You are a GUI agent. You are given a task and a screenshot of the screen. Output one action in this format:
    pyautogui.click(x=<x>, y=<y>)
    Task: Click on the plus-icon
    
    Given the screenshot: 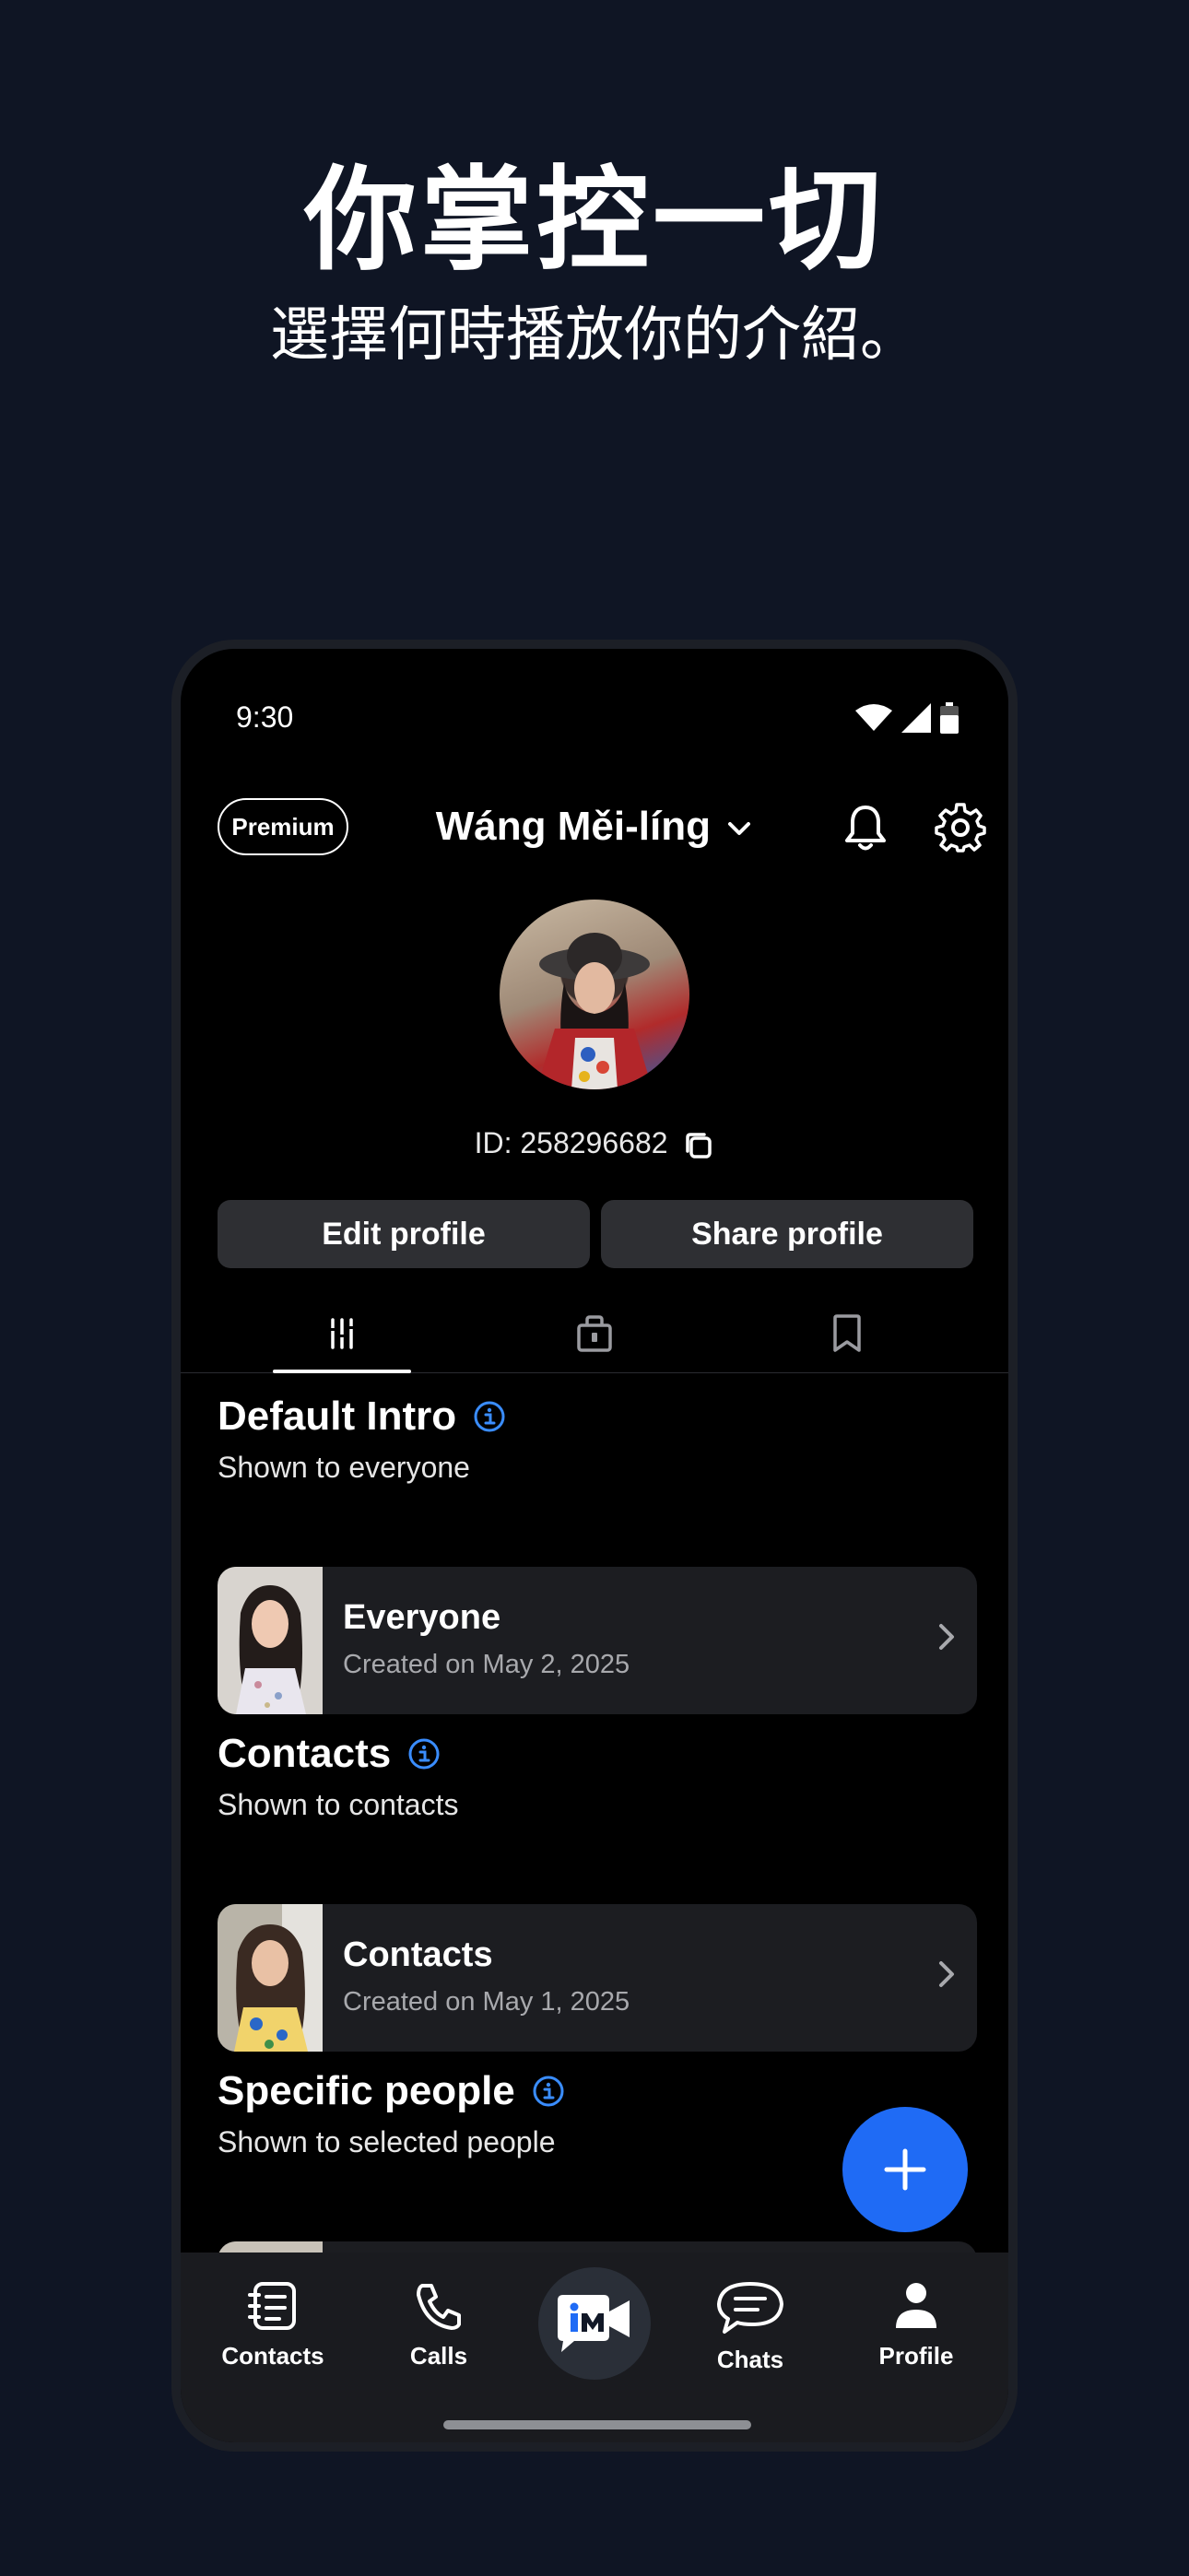 What is the action you would take?
    pyautogui.click(x=905, y=2169)
    